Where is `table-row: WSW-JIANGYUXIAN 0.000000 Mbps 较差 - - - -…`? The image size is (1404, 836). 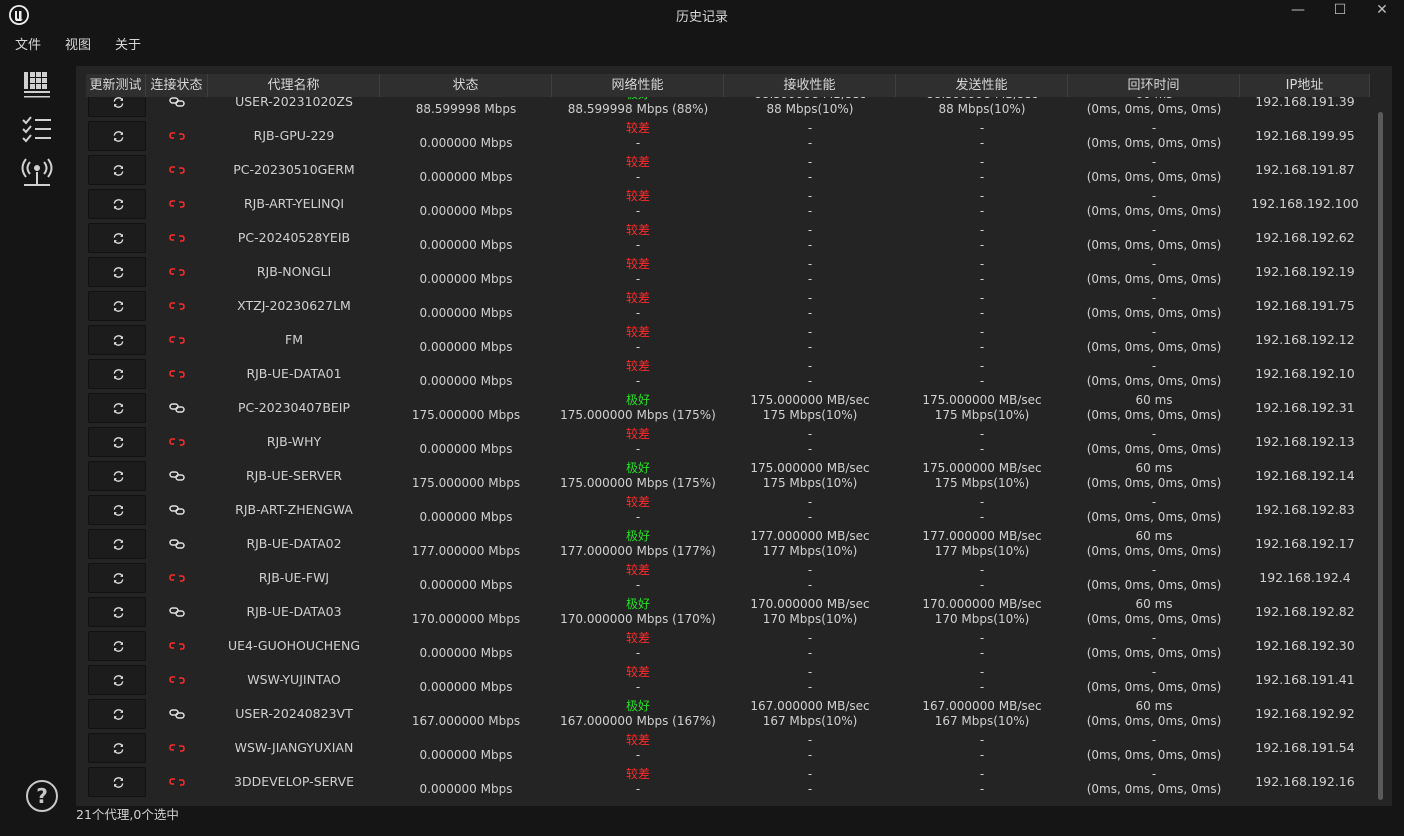
table-row: WSW-JIANGYUXIAN 0.000000 Mbps 较差 - - - -… is located at coordinates (728, 748).